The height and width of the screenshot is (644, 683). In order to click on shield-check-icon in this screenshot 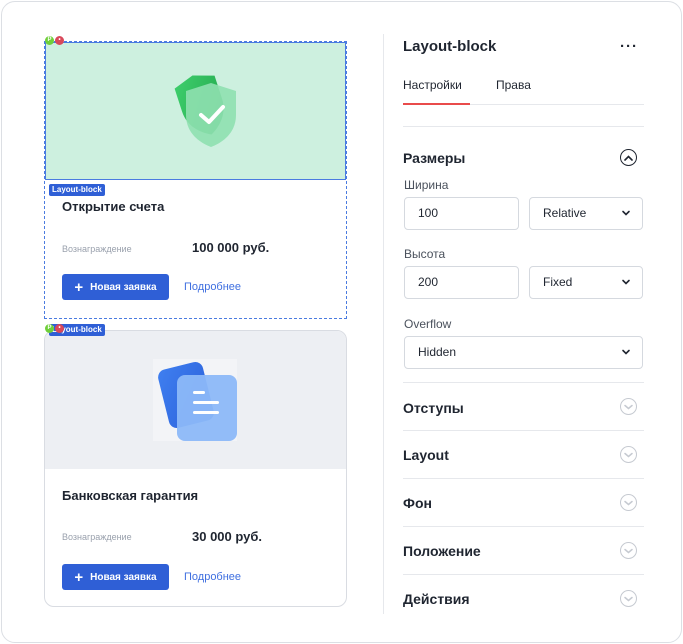, I will do `click(205, 111)`.